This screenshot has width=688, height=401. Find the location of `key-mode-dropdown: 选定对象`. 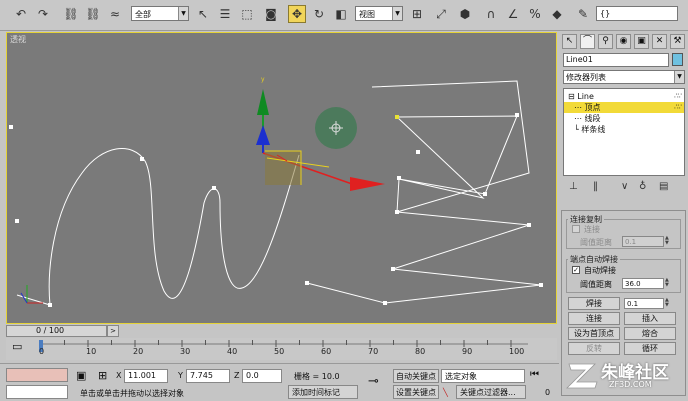

key-mode-dropdown: 选定对象 is located at coordinates (483, 376).